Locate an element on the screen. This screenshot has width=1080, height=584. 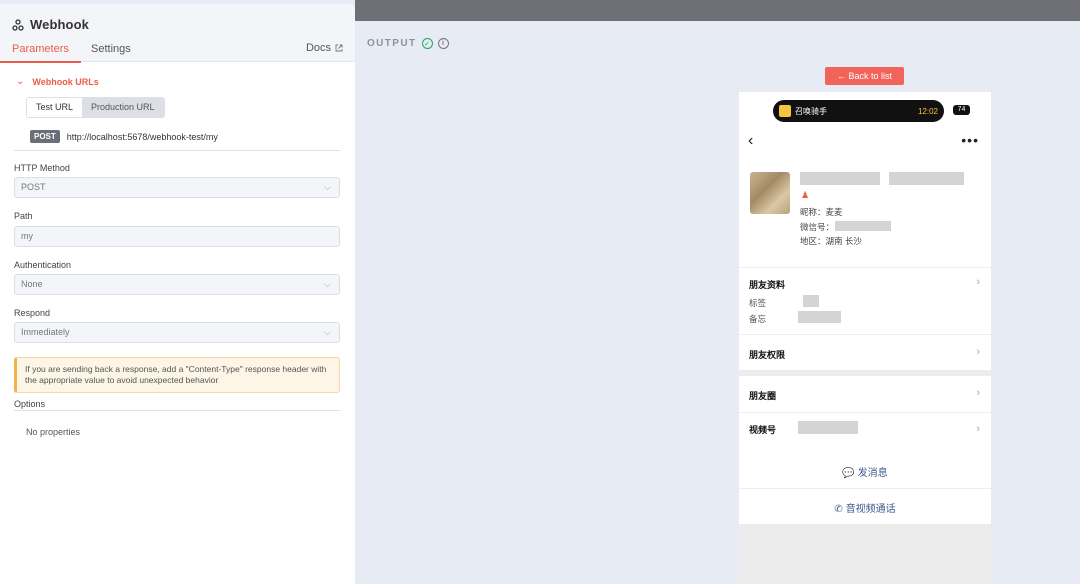
friend-profile-label: 朋友资料 is located at coordinates (767, 284).